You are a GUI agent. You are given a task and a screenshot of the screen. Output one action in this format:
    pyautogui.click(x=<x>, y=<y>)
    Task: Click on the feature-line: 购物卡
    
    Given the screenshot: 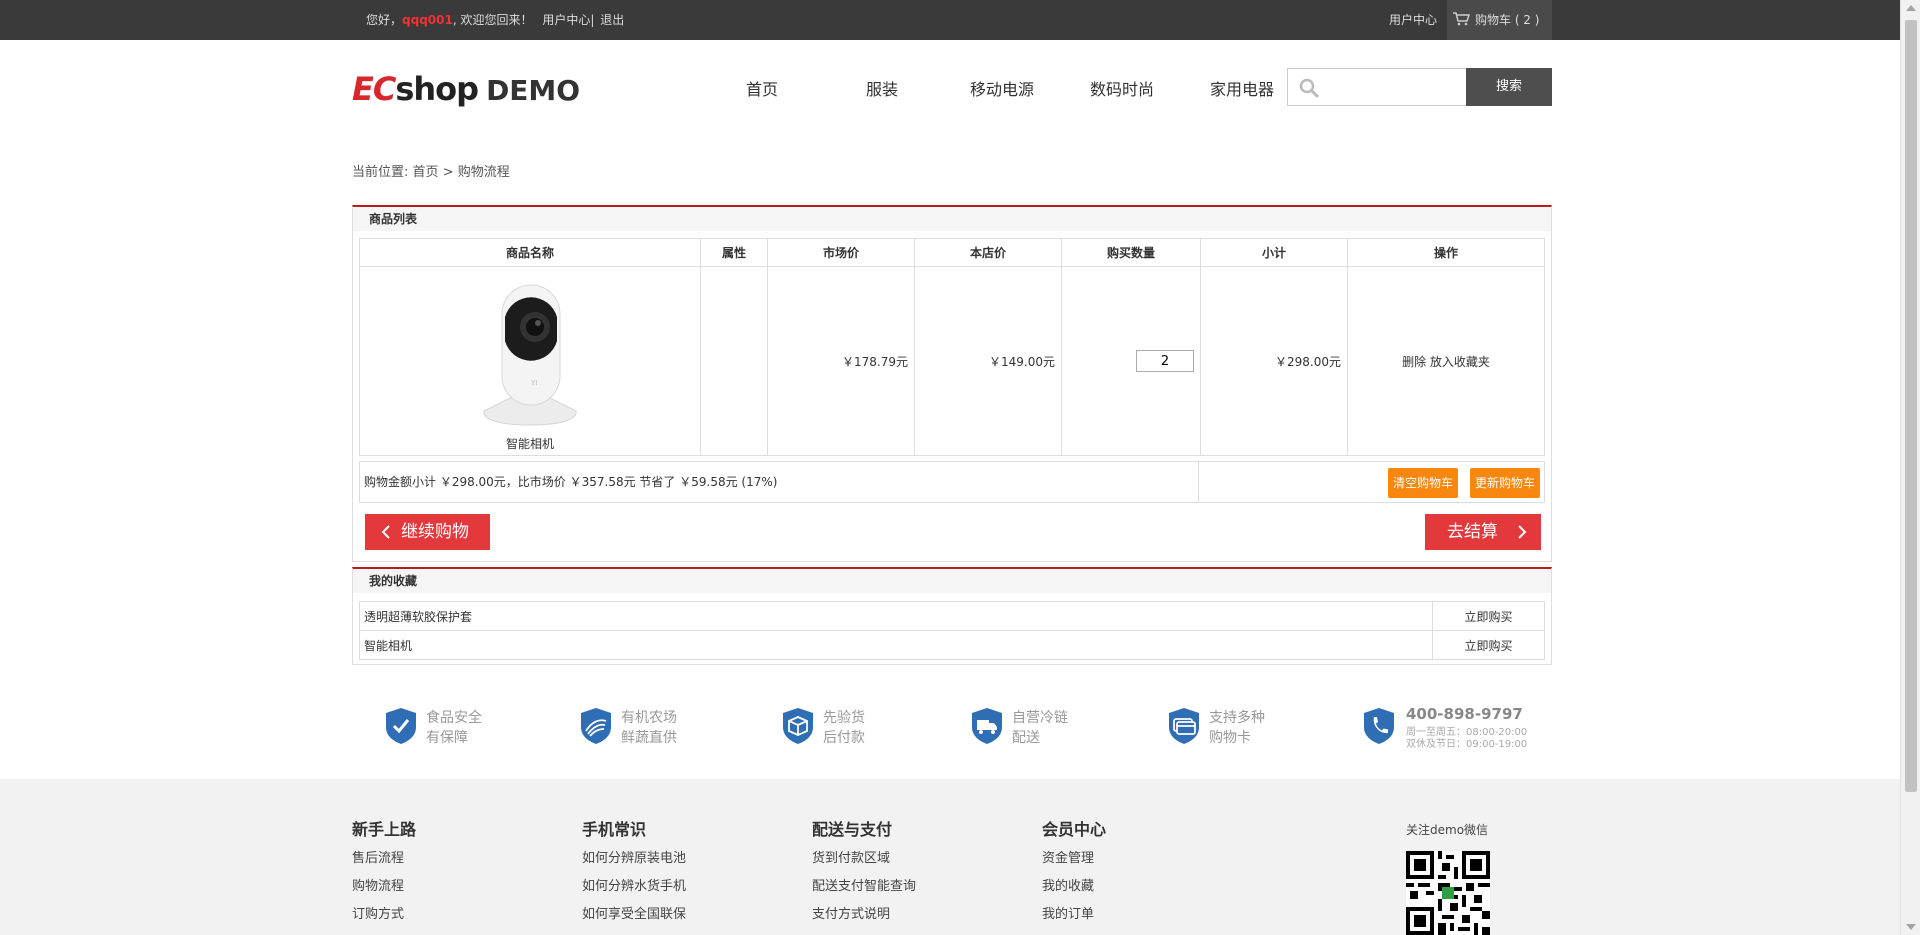 What is the action you would take?
    pyautogui.click(x=1230, y=738)
    